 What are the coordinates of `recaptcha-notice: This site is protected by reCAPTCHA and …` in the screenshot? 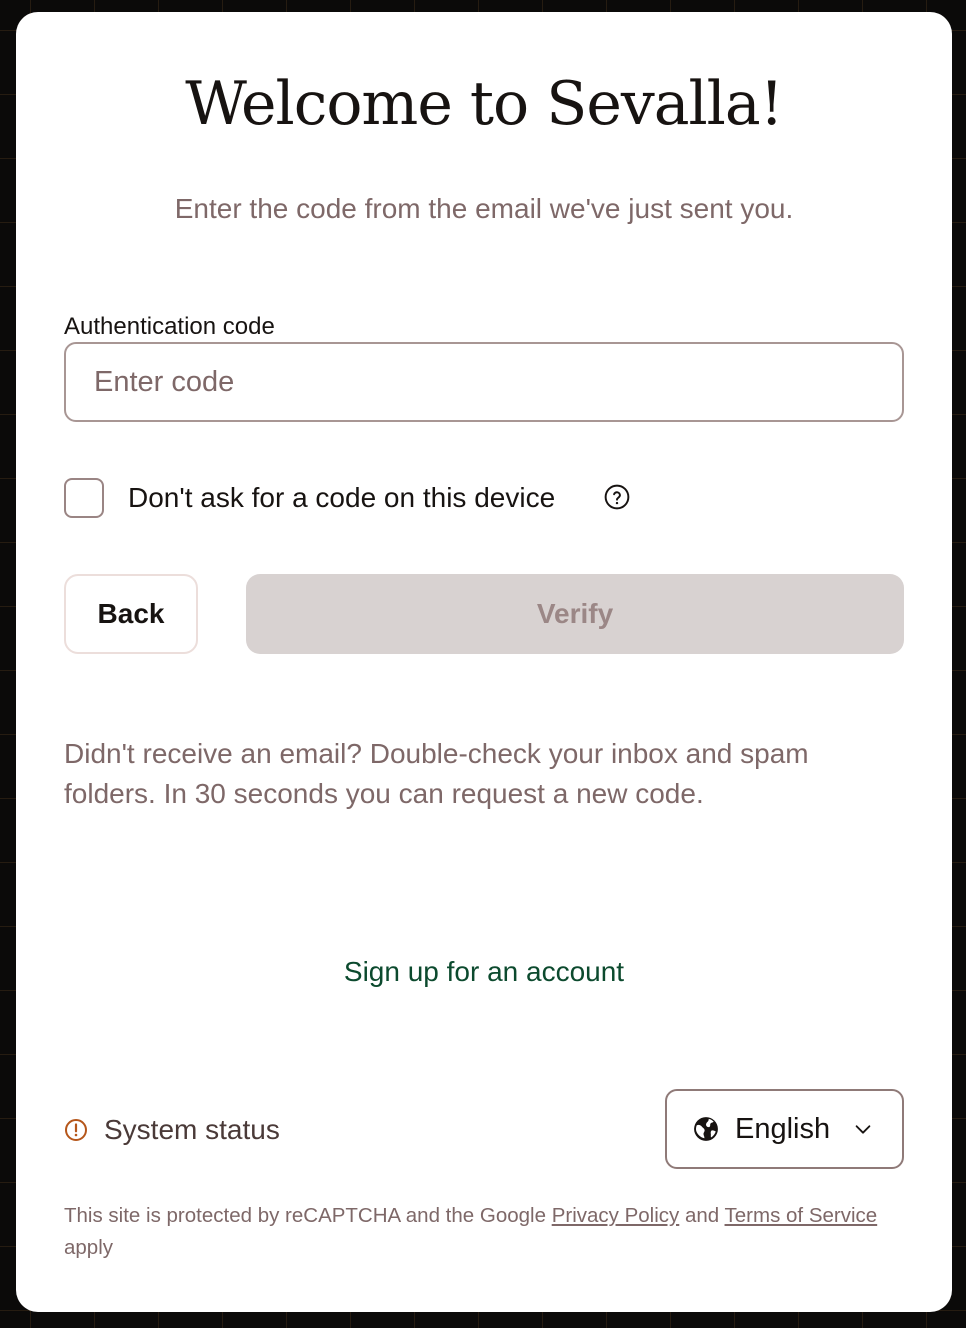 It's located at (485, 1232).